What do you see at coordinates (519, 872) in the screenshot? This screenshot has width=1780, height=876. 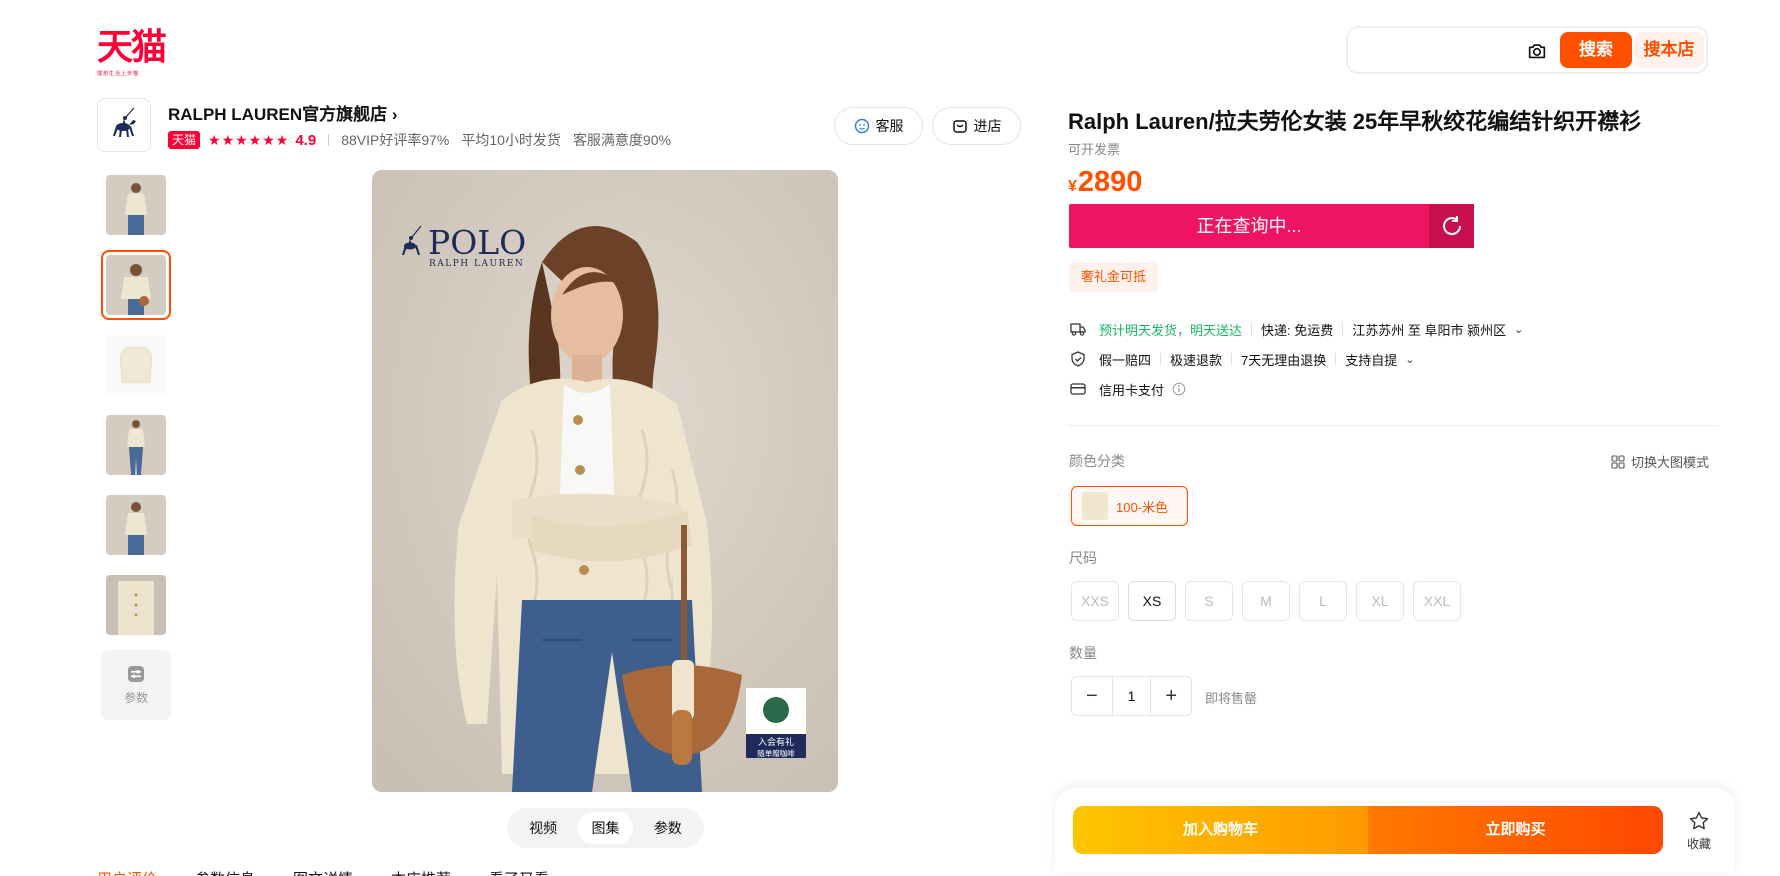 I see `tab-also-viewed: 看了又看` at bounding box center [519, 872].